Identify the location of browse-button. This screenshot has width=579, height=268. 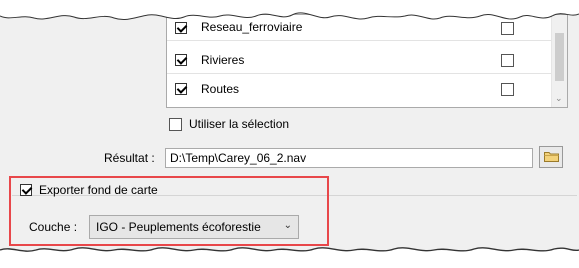
(551, 157).